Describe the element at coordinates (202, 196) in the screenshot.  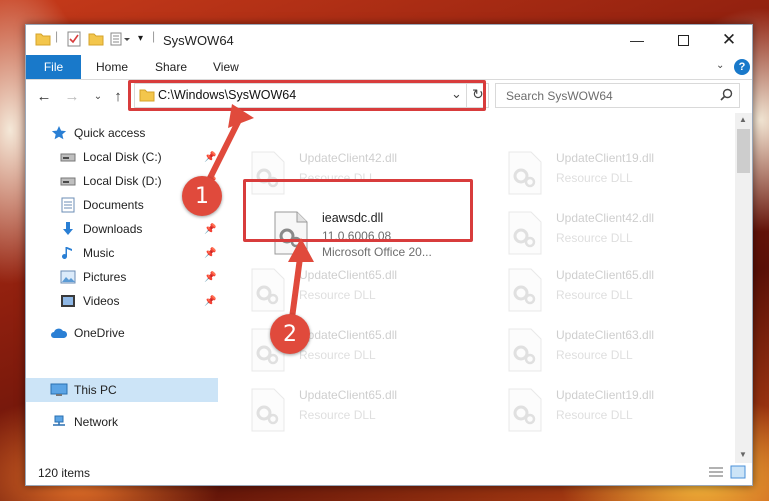
I see `step-badge-1: 1` at that location.